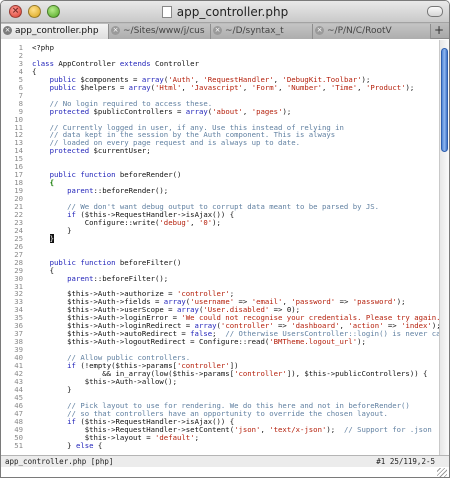 The image size is (450, 478). I want to click on title-bar: × app_controller.php, so click(225, 12).